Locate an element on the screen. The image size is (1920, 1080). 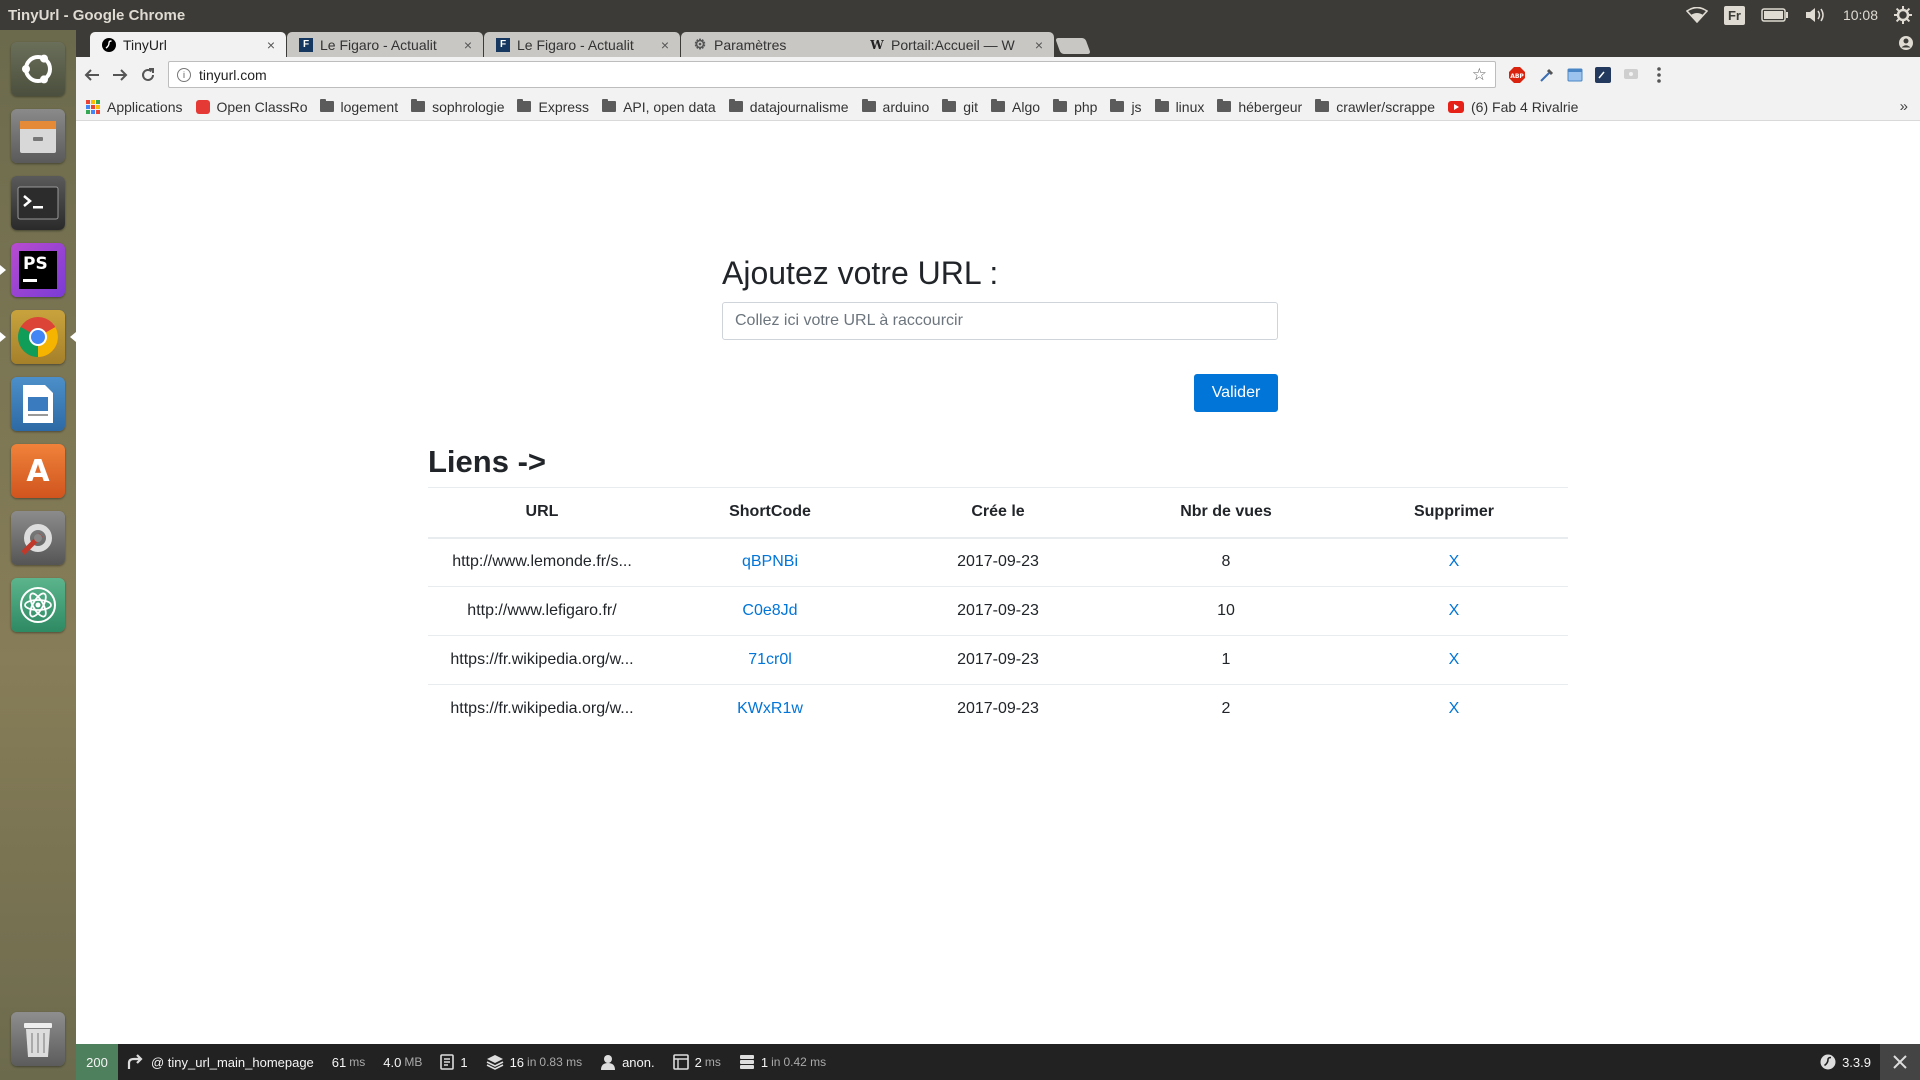
site-info-icon: i is located at coordinates (184, 74).